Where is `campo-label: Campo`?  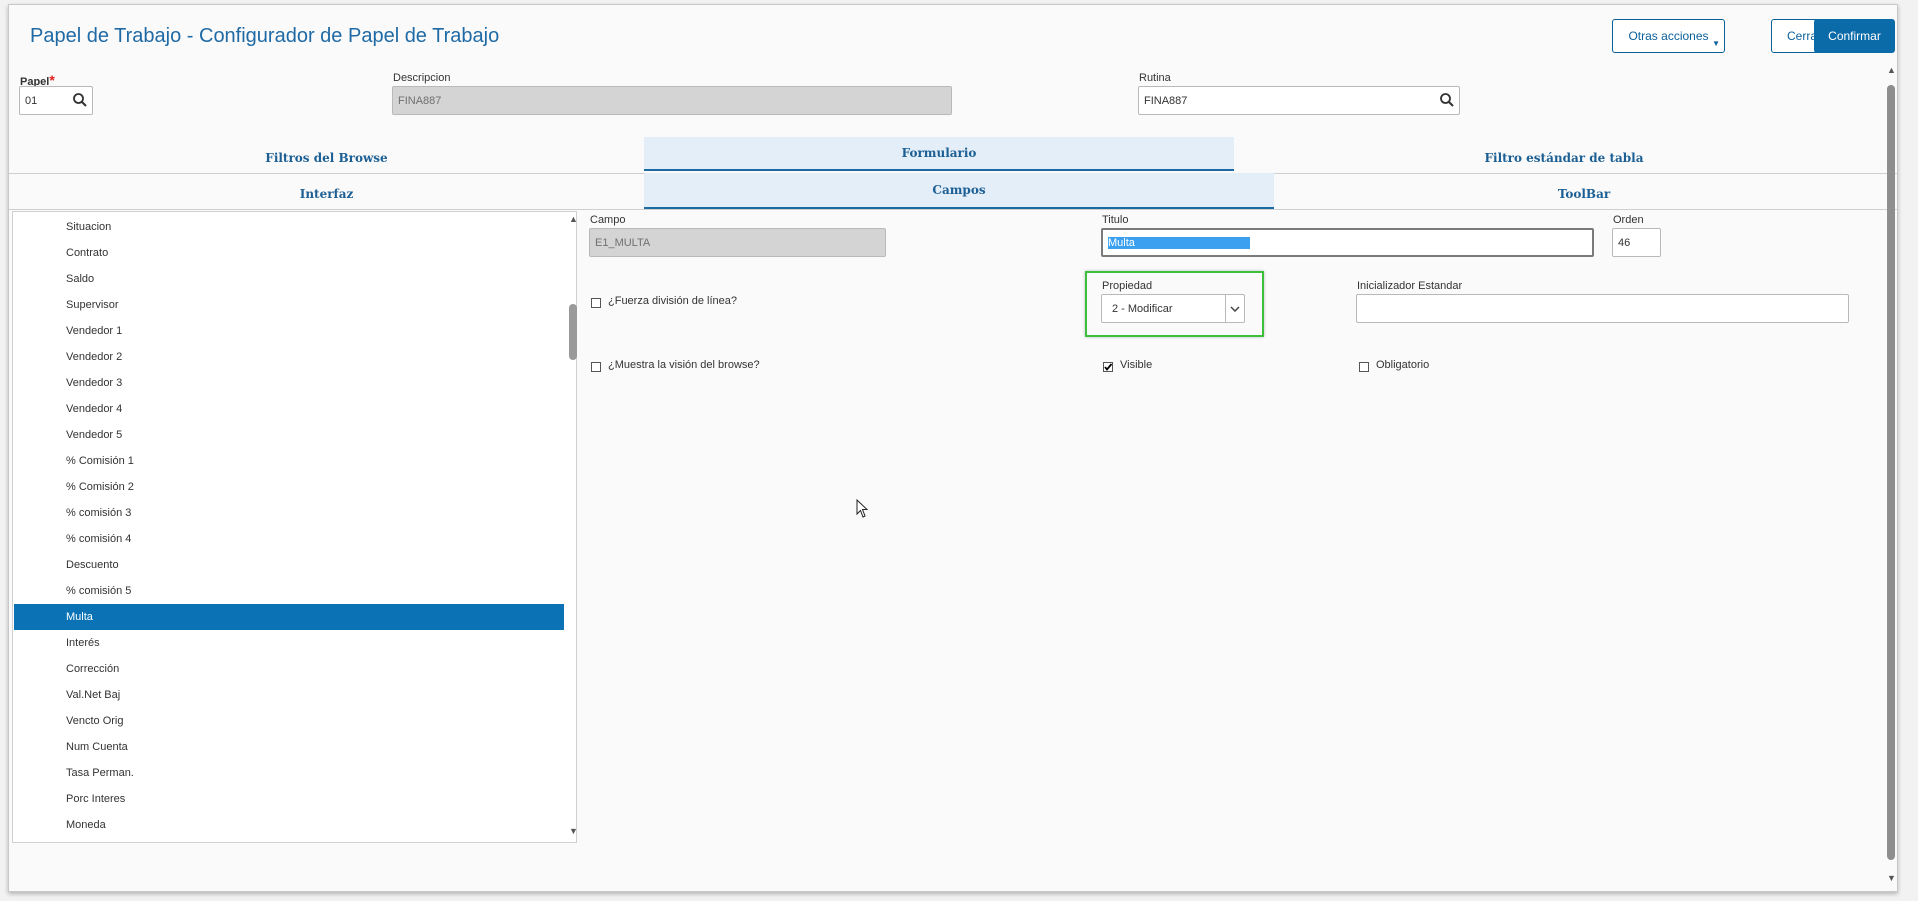 campo-label: Campo is located at coordinates (608, 220).